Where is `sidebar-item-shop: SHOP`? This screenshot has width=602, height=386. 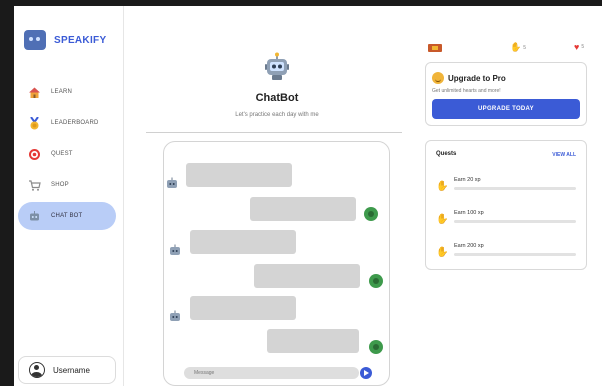
sidebar-item-shop: SHOP is located at coordinates (67, 185).